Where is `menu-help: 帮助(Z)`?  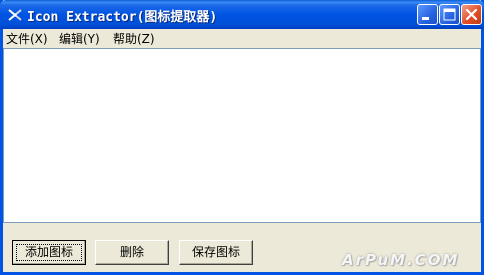 menu-help: 帮助(Z) is located at coordinates (134, 38).